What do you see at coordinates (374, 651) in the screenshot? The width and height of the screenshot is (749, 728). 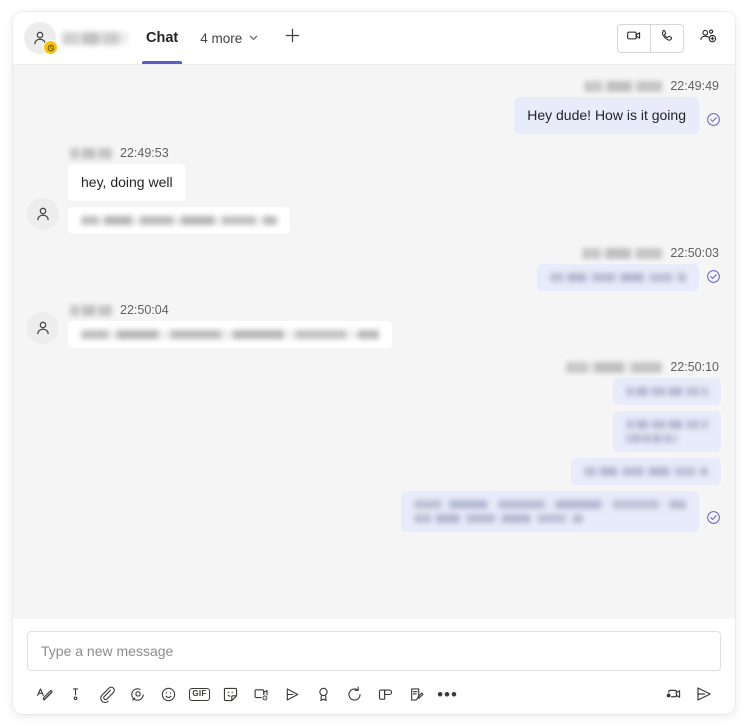 I see `message-input` at bounding box center [374, 651].